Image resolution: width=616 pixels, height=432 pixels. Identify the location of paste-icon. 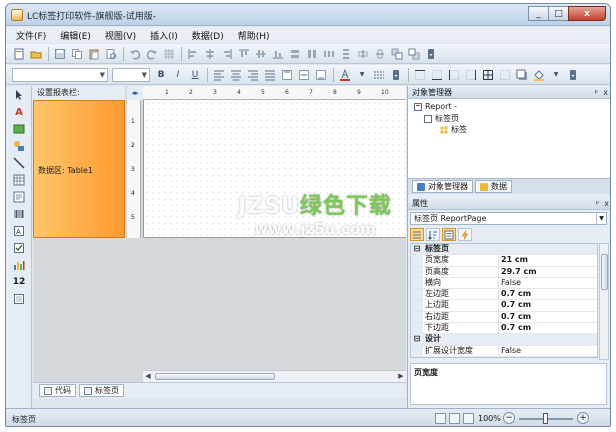
(94, 54).